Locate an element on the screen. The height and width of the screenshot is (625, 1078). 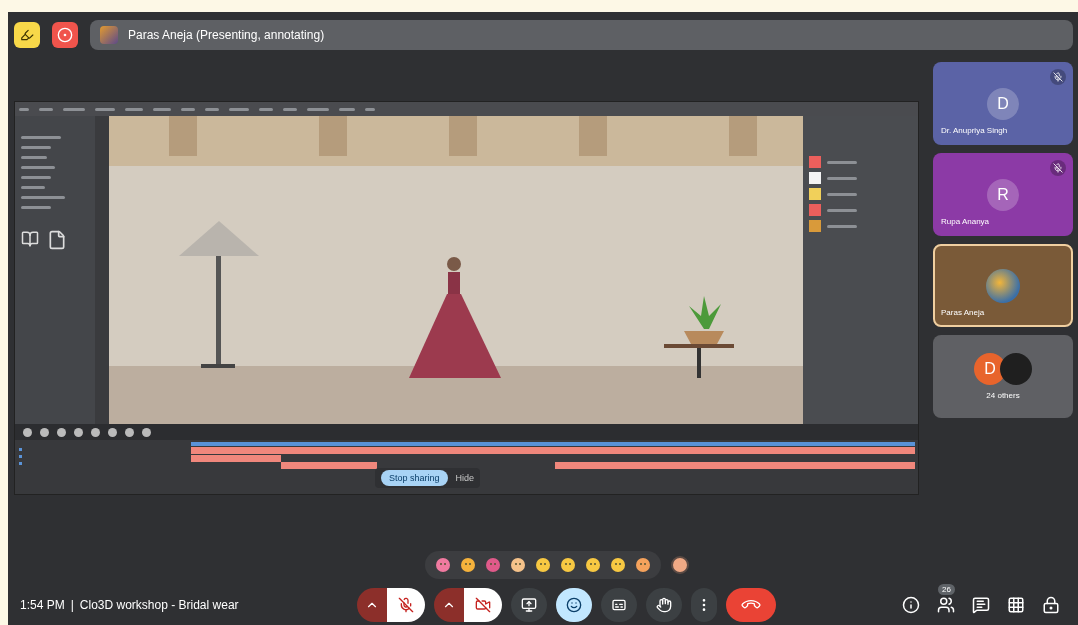
host-controls-button is located at coordinates (1051, 605).